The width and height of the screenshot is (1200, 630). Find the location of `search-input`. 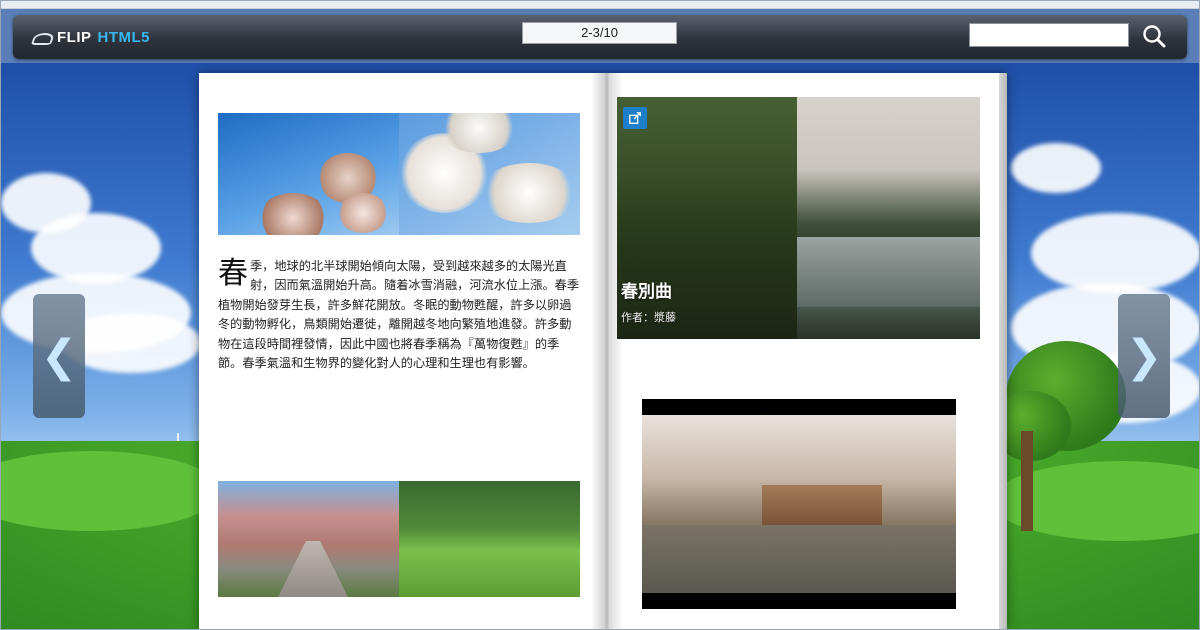

search-input is located at coordinates (1049, 35).